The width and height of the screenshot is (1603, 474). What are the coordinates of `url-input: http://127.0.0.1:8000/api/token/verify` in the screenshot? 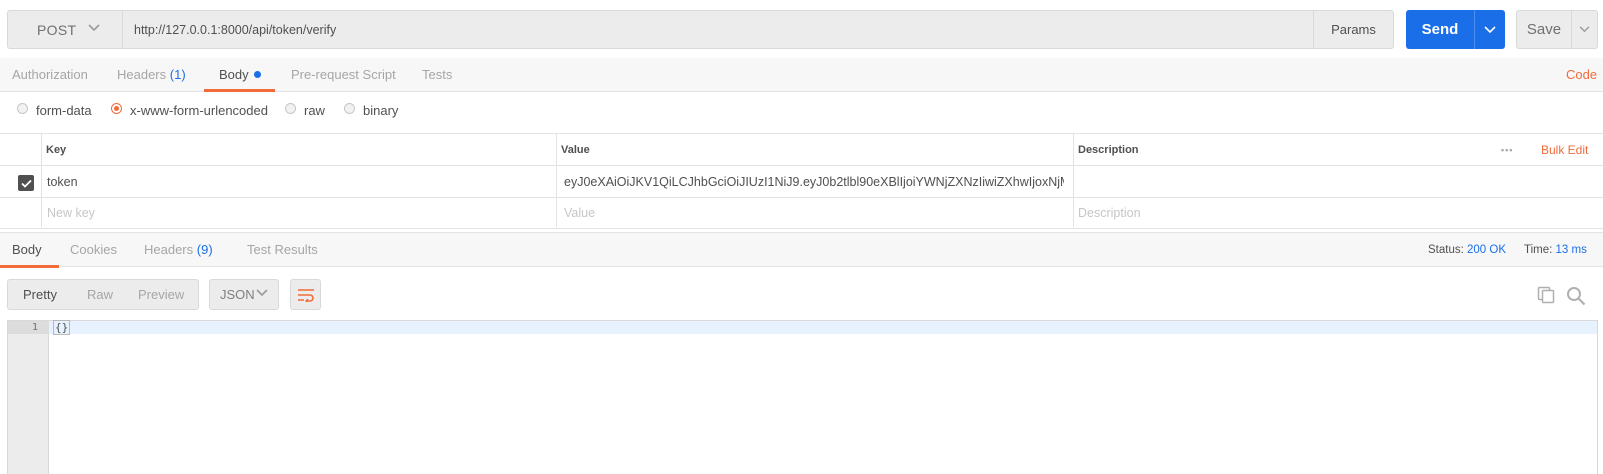 It's located at (718, 29).